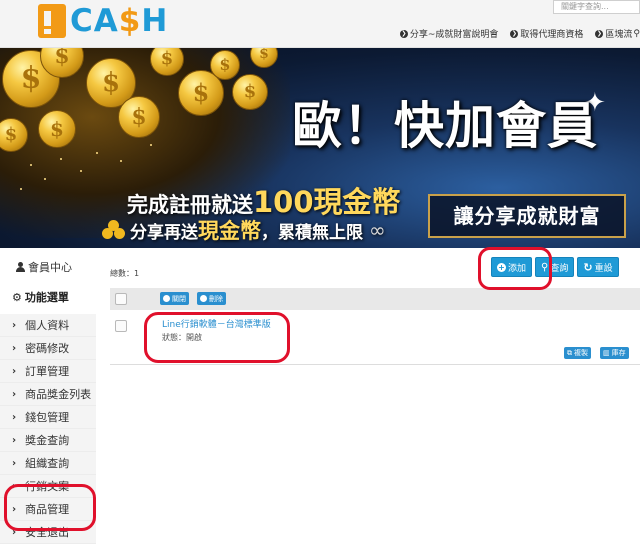 Image resolution: width=640 pixels, height=547 pixels. I want to click on eye-icon, so click(166, 298).